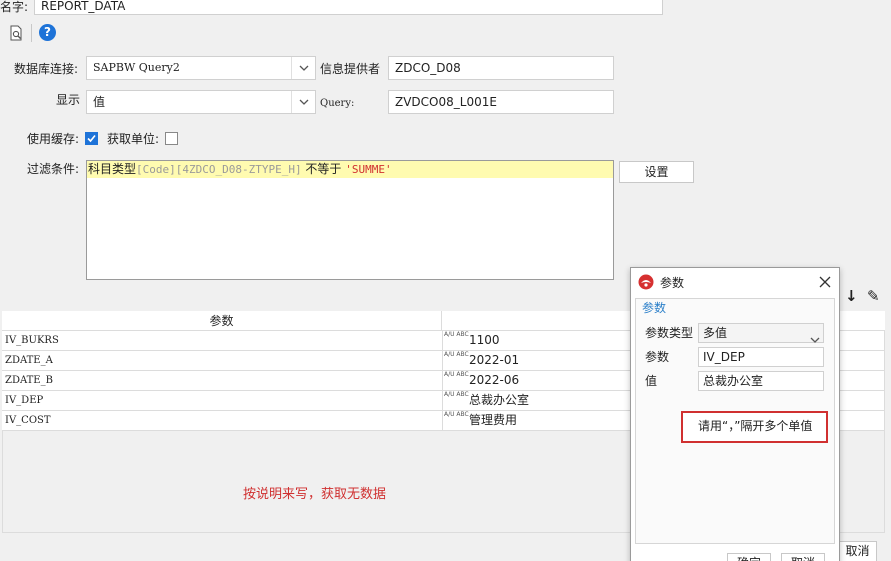  What do you see at coordinates (315, 494) in the screenshot?
I see `annotation-text: 按说明来写，获取无数据` at bounding box center [315, 494].